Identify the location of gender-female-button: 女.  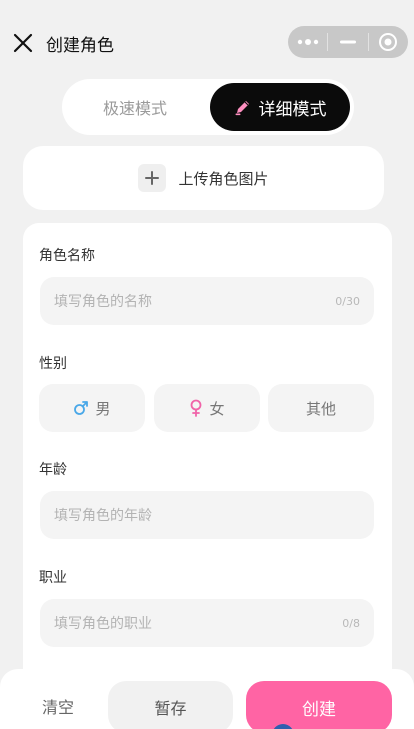
(207, 408).